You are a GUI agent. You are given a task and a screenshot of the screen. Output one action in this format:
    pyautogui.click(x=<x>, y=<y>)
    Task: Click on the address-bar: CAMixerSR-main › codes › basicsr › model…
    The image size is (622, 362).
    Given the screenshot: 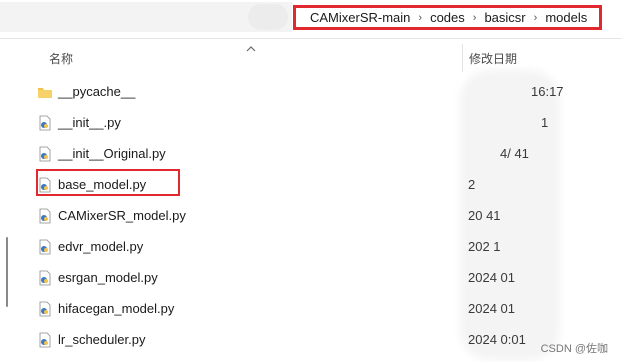 What is the action you would take?
    pyautogui.click(x=311, y=18)
    